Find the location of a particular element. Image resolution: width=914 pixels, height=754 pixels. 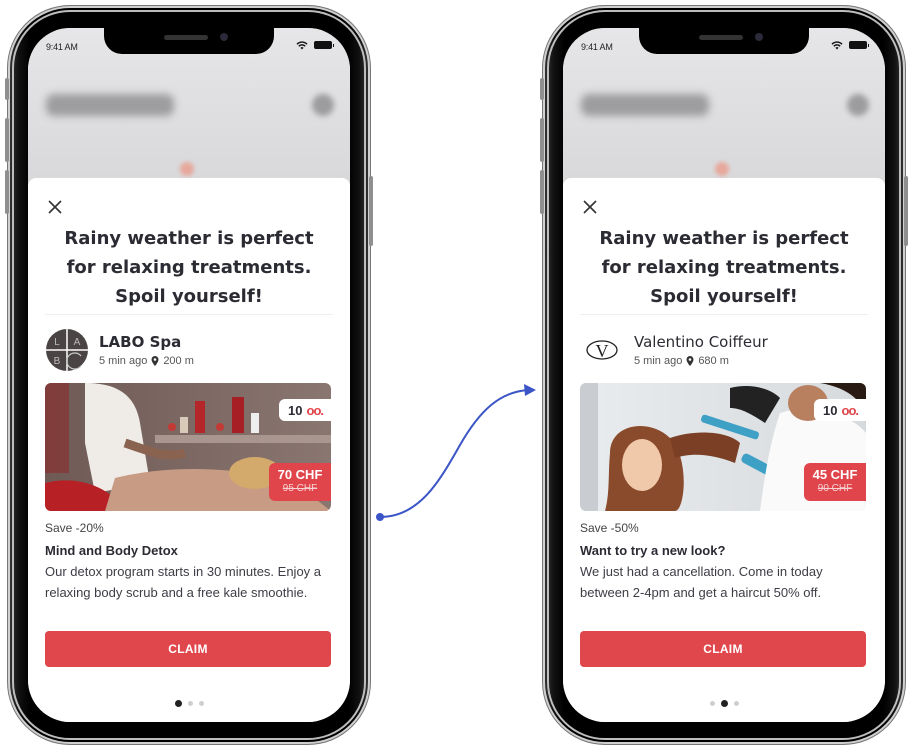

flow-arrow is located at coordinates (456, 452).